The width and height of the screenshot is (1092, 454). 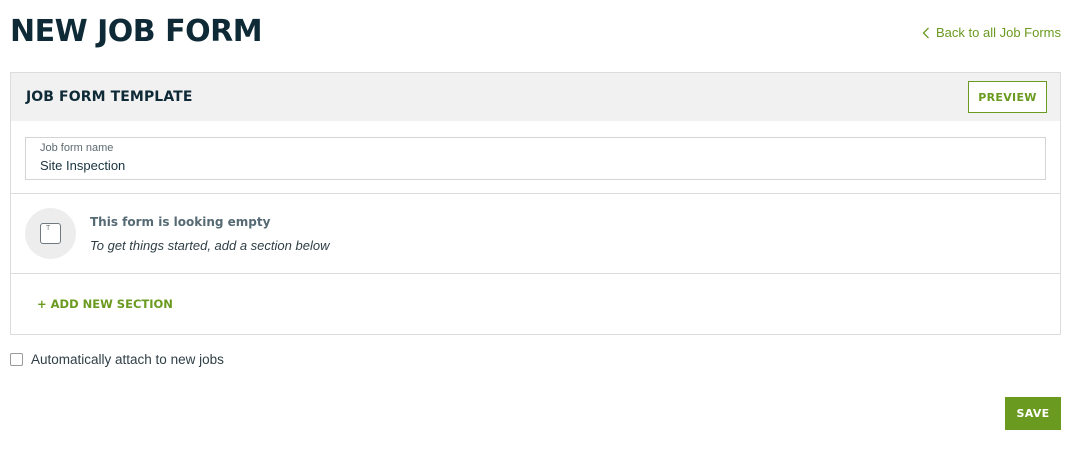 I want to click on add-new-section-button: + ADD NEW SECTION, so click(x=105, y=304).